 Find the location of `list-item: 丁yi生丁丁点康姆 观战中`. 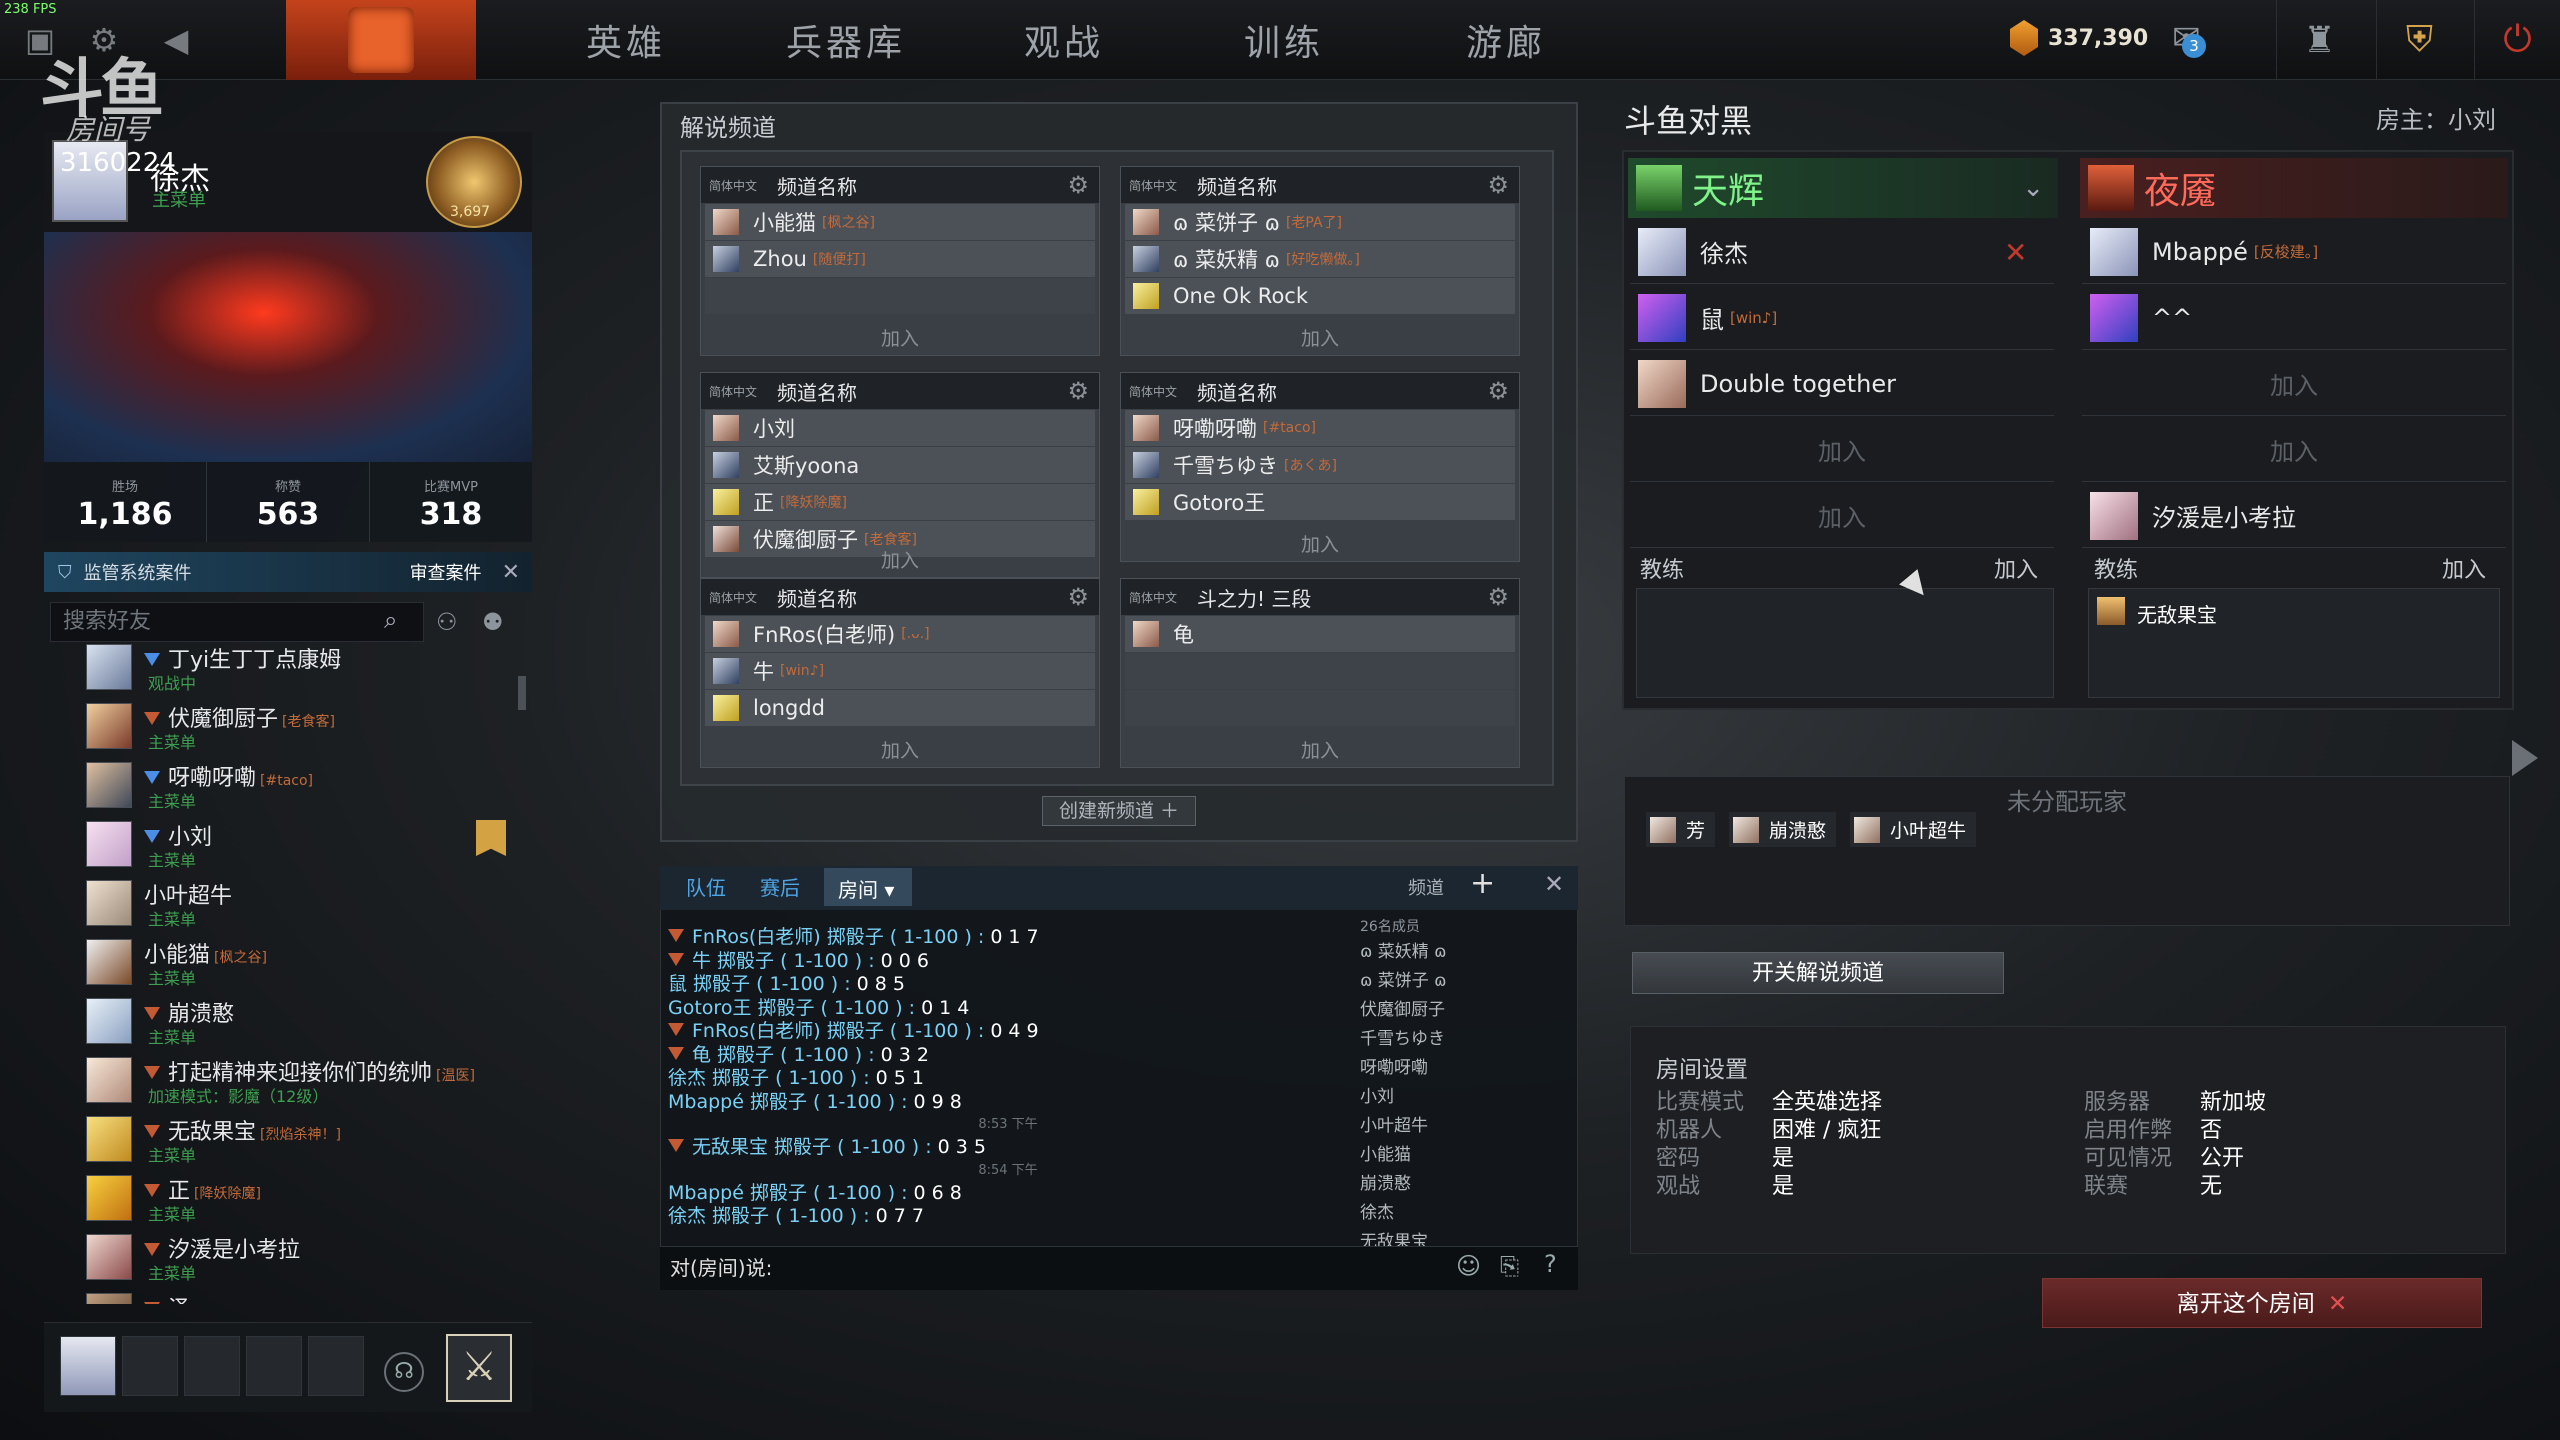

list-item: 丁yi生丁丁点康姆 观战中 is located at coordinates (284, 665).